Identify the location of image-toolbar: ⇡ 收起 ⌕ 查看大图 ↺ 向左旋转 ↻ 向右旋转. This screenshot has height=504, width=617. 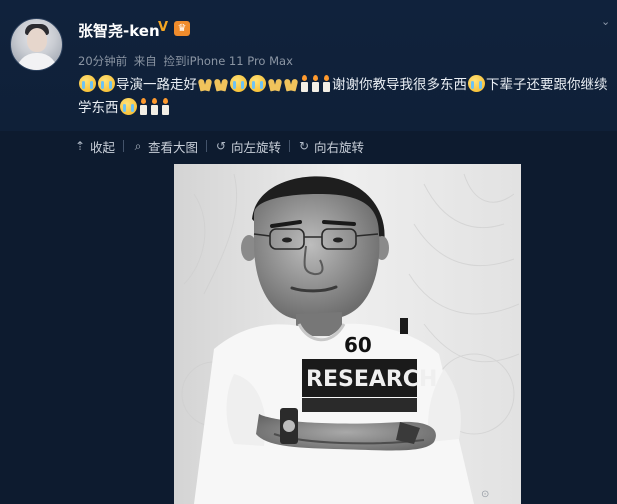
(219, 146).